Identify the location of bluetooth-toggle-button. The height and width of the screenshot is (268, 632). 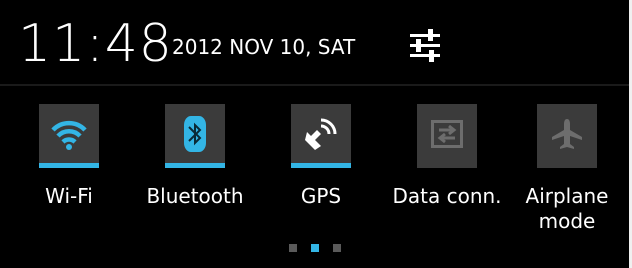
(195, 136).